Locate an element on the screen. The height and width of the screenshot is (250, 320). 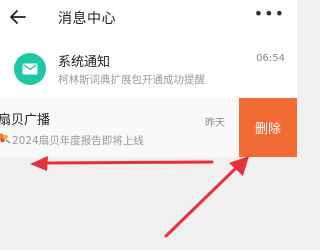
message-subtitle: 2024扇贝年度报告即将上线 is located at coordinates (78, 141).